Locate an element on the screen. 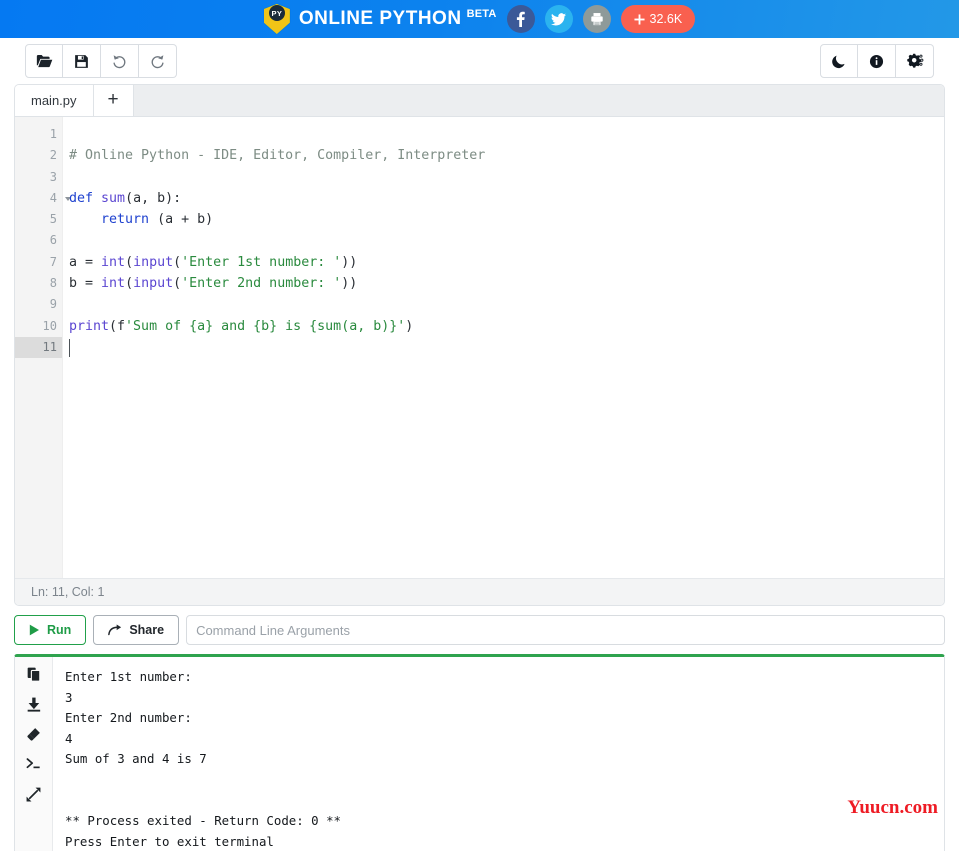  run-toolbar: Run Share is located at coordinates (479, 630).